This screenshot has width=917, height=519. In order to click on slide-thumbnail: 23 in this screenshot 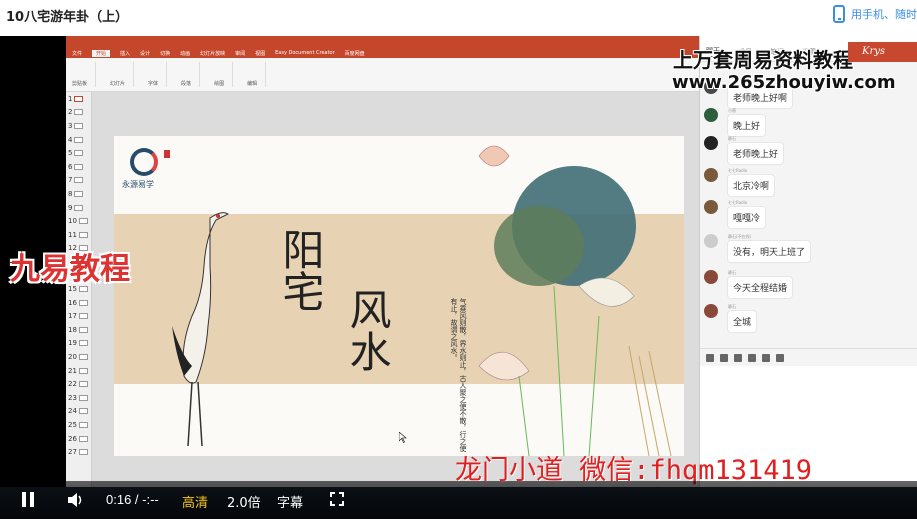, I will do `click(78, 398)`.